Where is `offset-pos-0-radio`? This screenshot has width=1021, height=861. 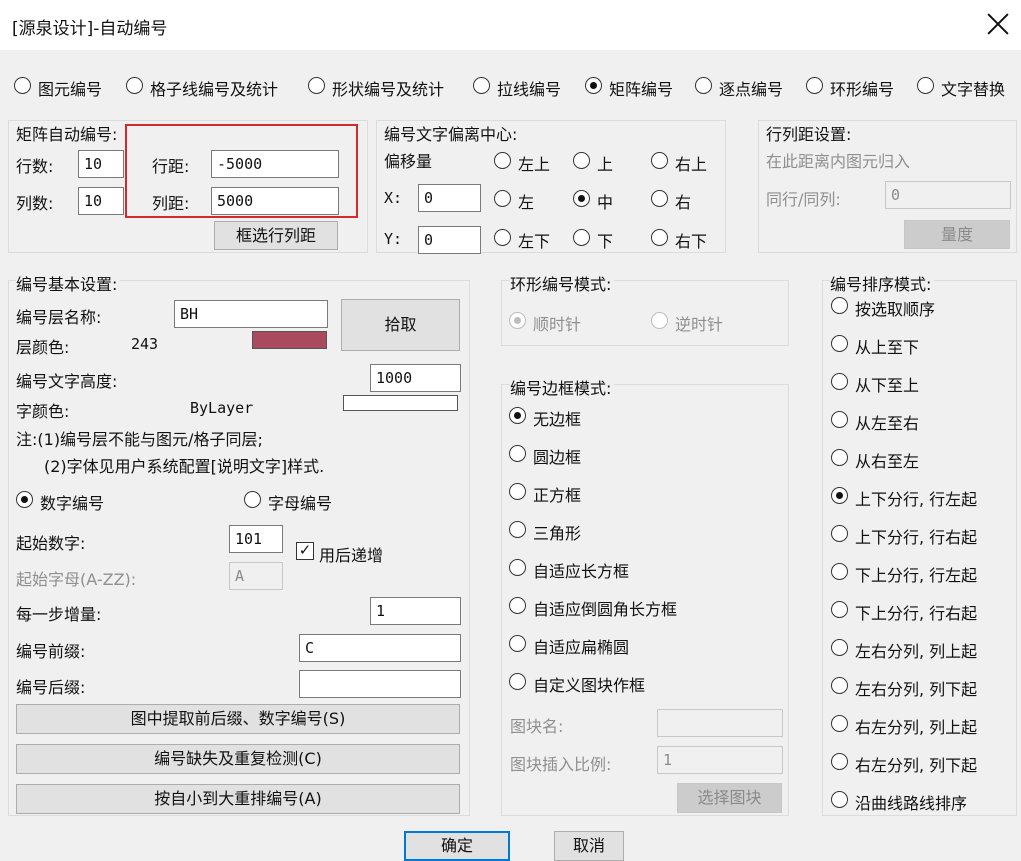
offset-pos-0-radio is located at coordinates (502, 160).